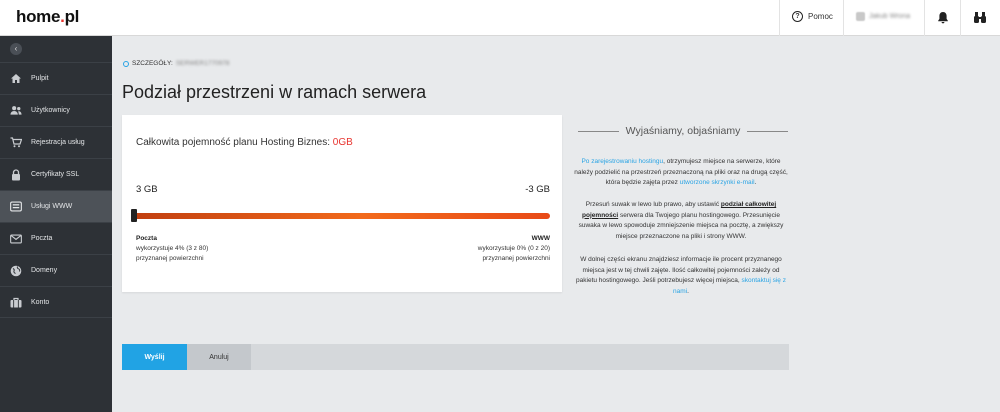 This screenshot has width=1000, height=412. What do you see at coordinates (146, 238) in the screenshot?
I see `mail-usage-title: Poczta` at bounding box center [146, 238].